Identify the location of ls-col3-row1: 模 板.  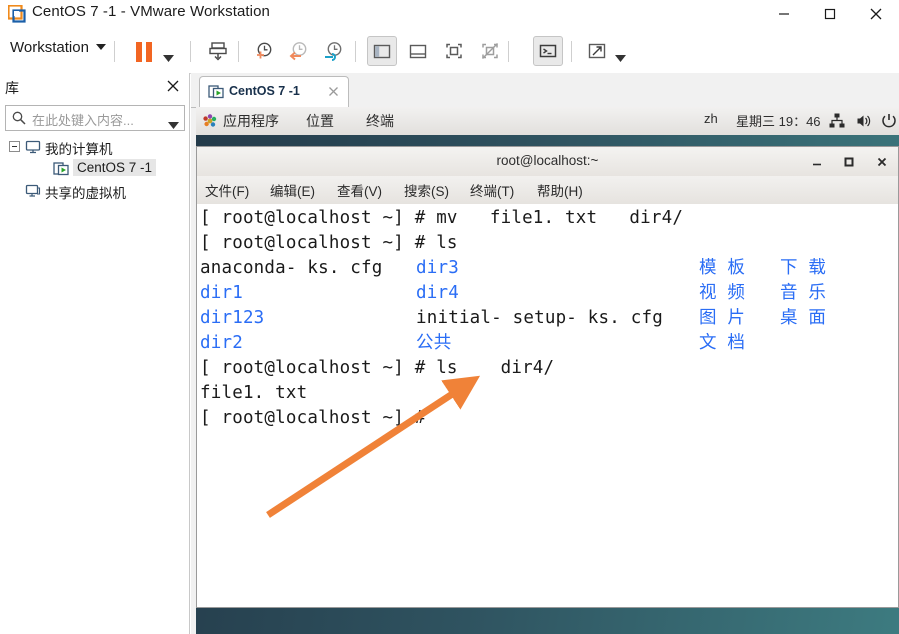
(722, 268).